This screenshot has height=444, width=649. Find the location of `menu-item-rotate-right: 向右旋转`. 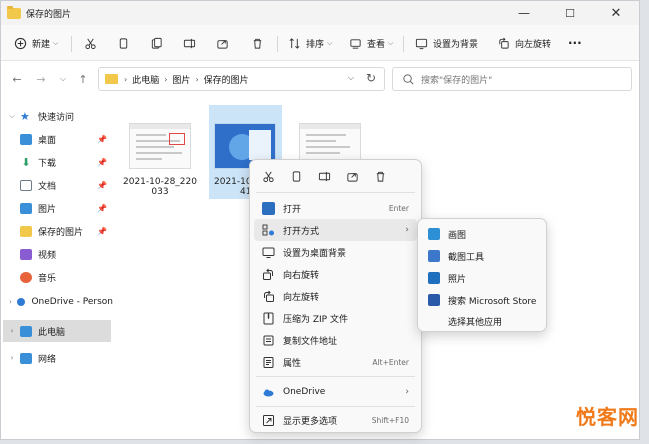

menu-item-rotate-right: 向右旋转 is located at coordinates (335, 274).